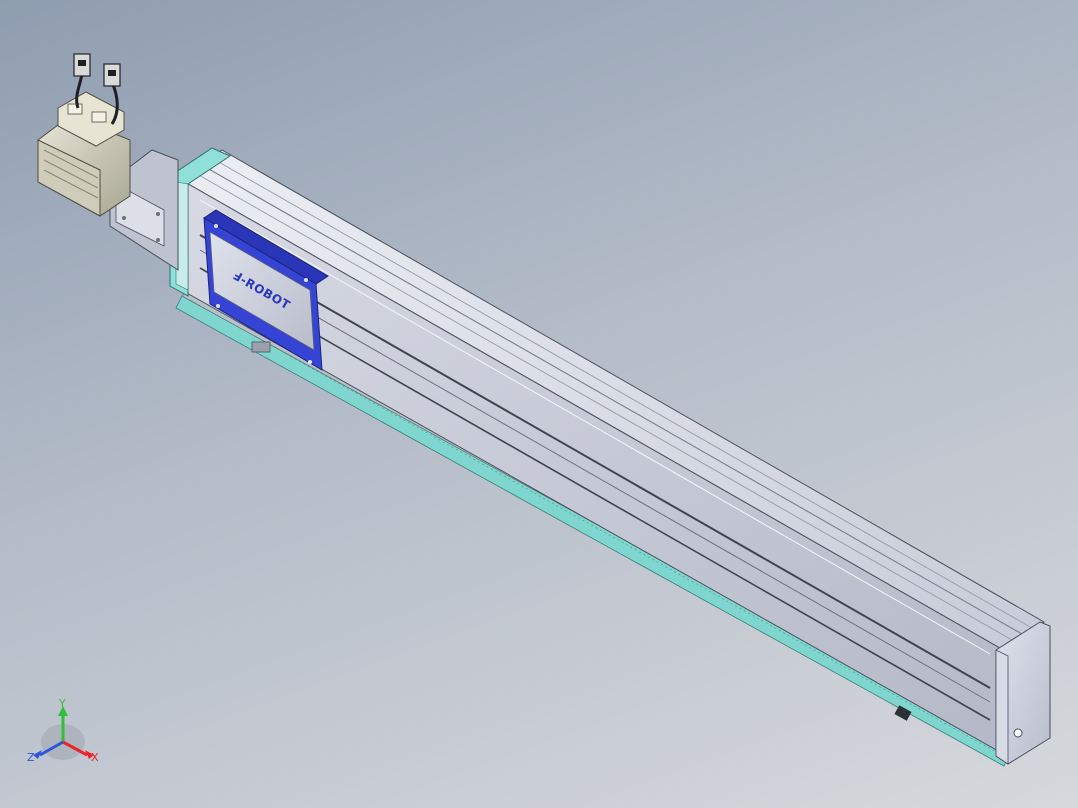 The image size is (1078, 808). I want to click on coordinate-triad: Y X Z, so click(63, 730).